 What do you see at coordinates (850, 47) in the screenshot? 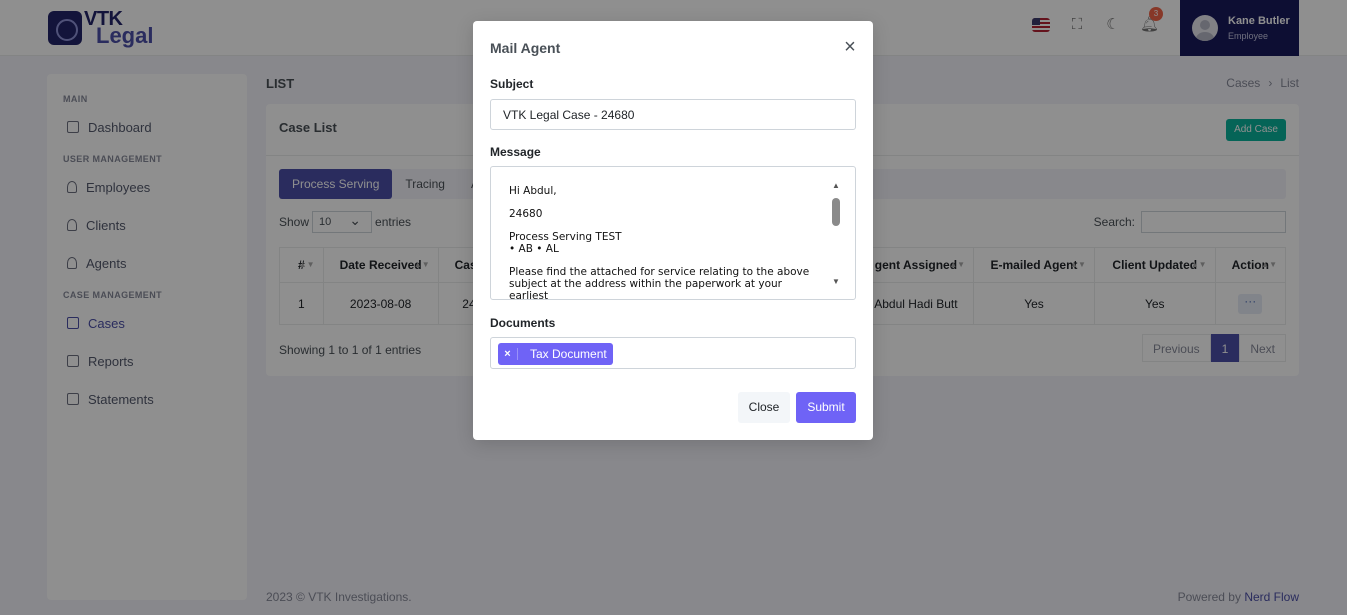
I see `close-icon: ×` at bounding box center [850, 47].